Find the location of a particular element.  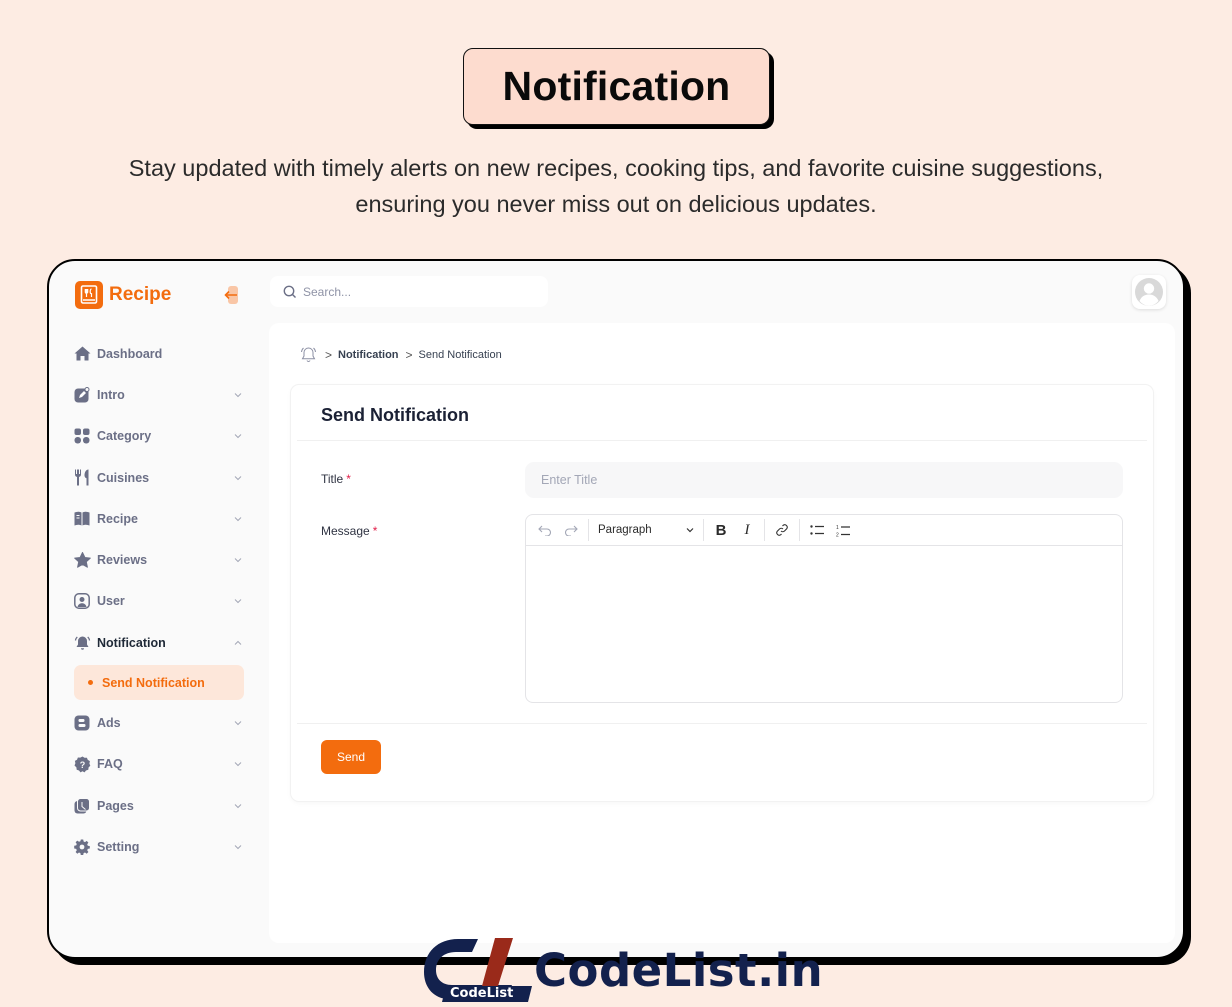

italic-button: I is located at coordinates (747, 530).